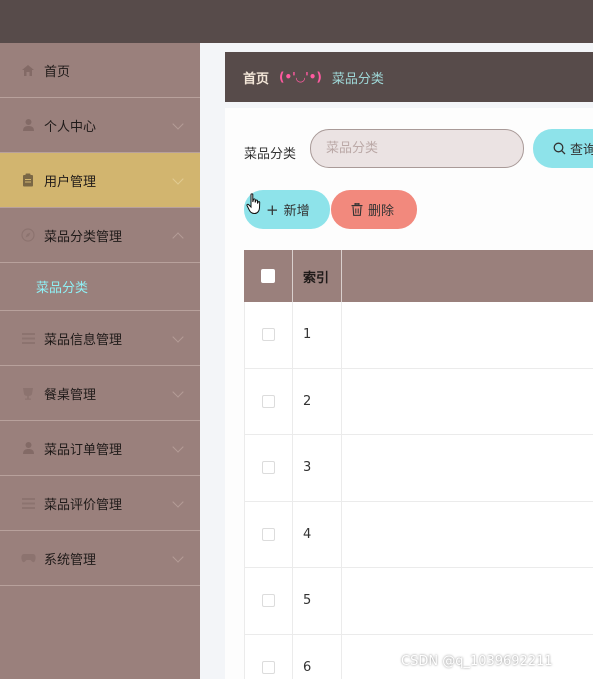  Describe the element at coordinates (83, 505) in the screenshot. I see `sidebar-item-label: 菜品评价管理` at that location.